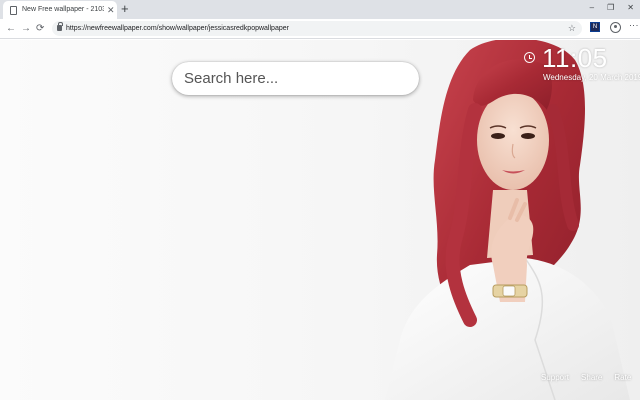  What do you see at coordinates (295, 78) in the screenshot?
I see `search-input` at bounding box center [295, 78].